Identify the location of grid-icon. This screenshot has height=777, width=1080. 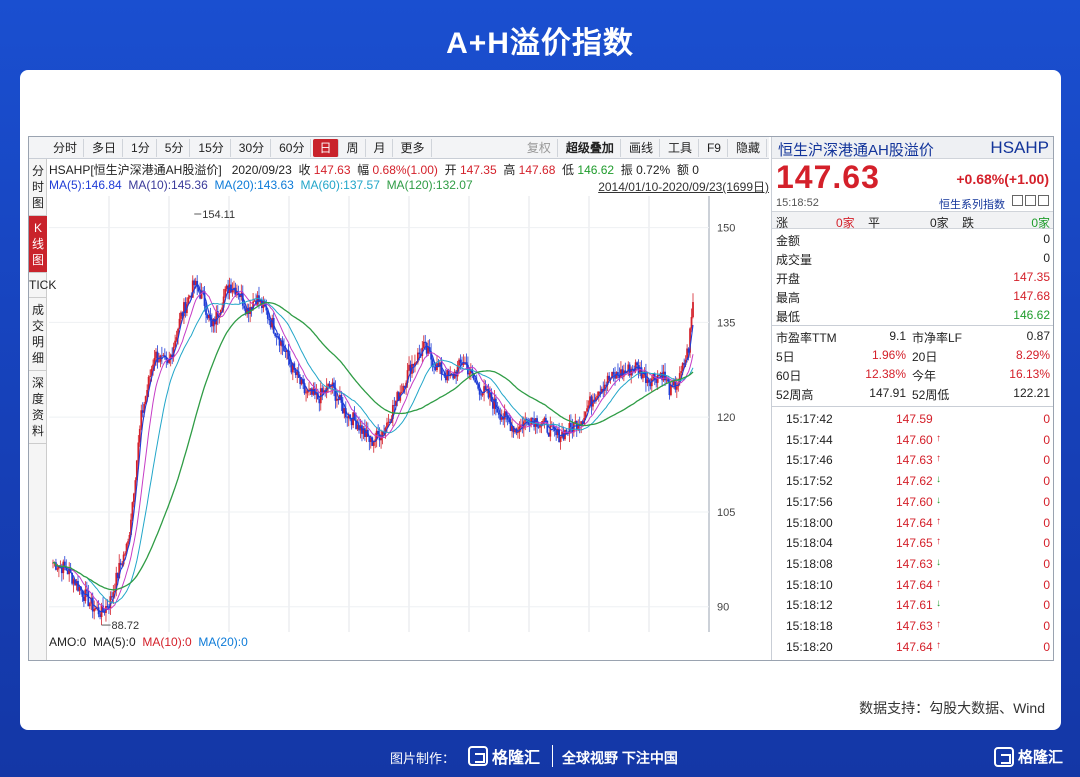
(1030, 200).